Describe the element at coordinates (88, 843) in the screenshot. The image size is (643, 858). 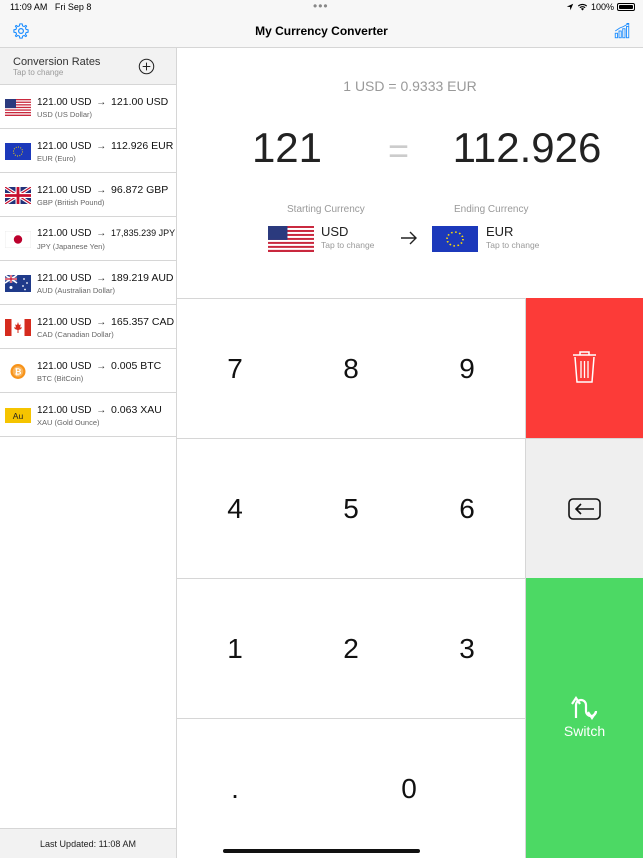
I see `last-updated: Last Updated: 11:08 AM` at that location.